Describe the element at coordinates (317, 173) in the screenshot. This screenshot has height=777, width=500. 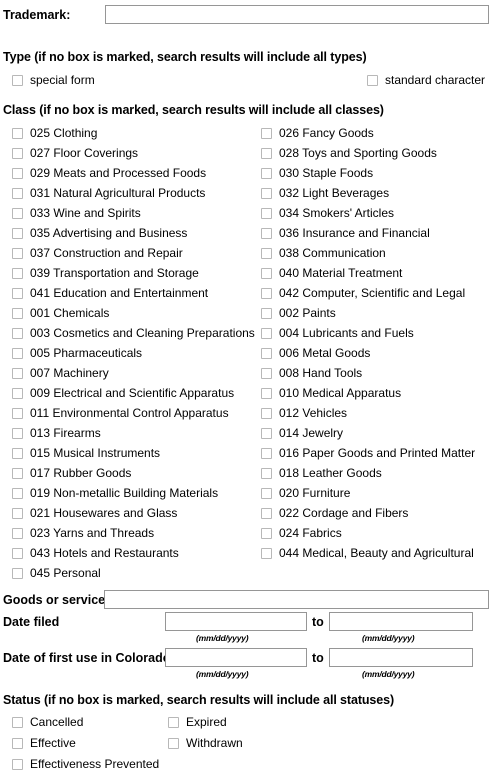
I see `class-option: 030 Staple Foods` at that location.